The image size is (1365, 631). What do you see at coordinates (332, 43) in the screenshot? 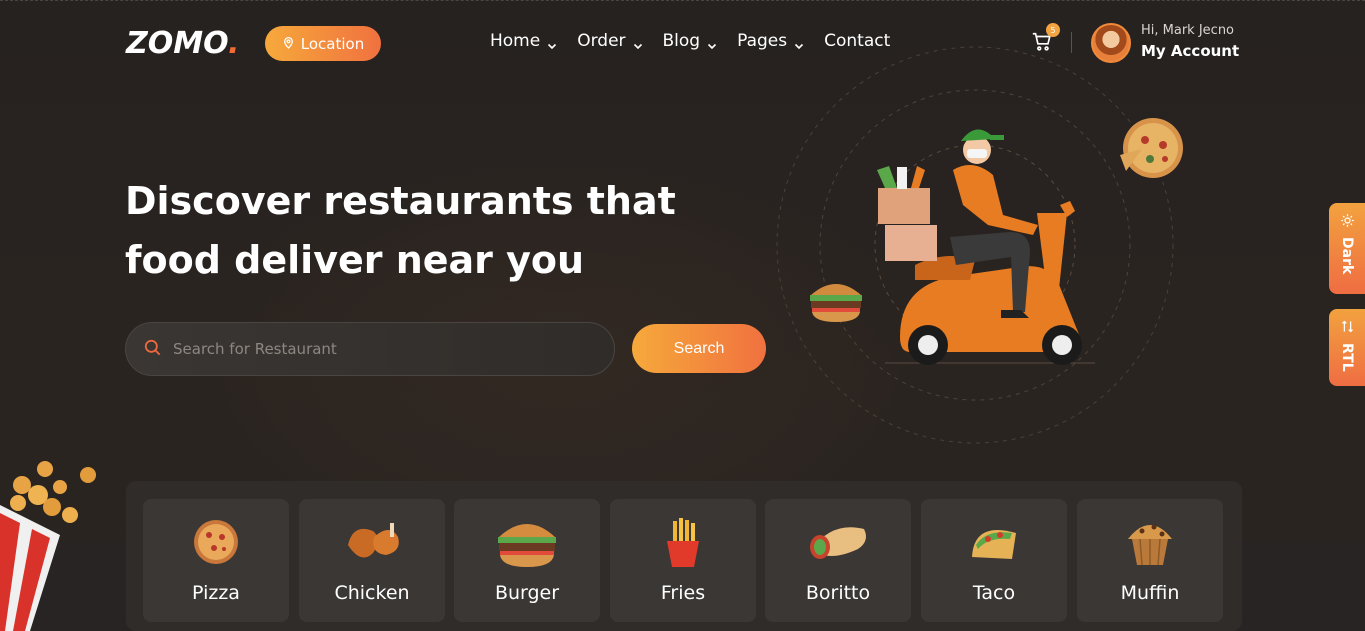
I see `location-label: Location` at bounding box center [332, 43].